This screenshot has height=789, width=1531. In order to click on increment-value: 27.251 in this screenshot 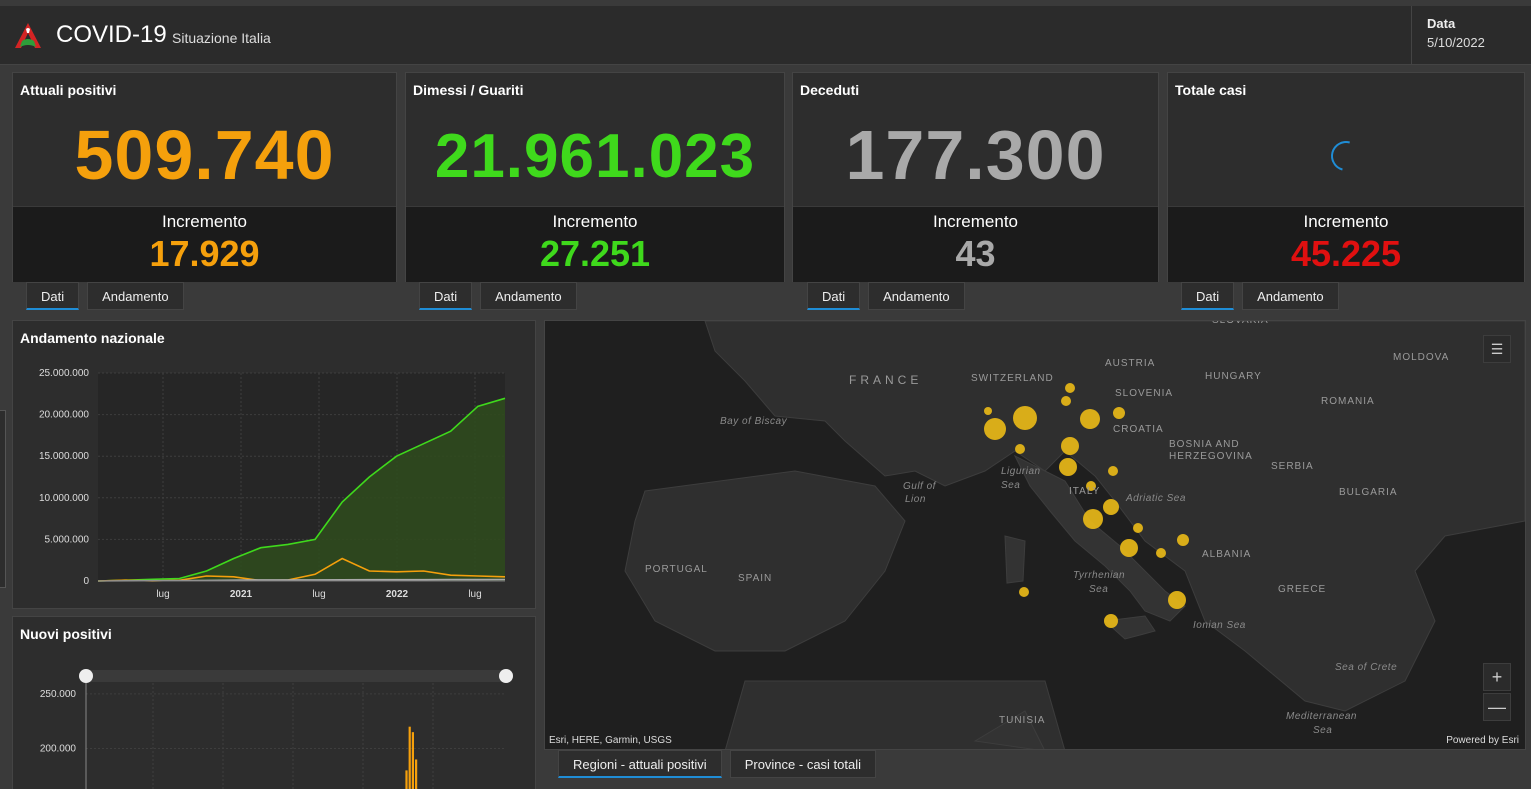, I will do `click(595, 253)`.